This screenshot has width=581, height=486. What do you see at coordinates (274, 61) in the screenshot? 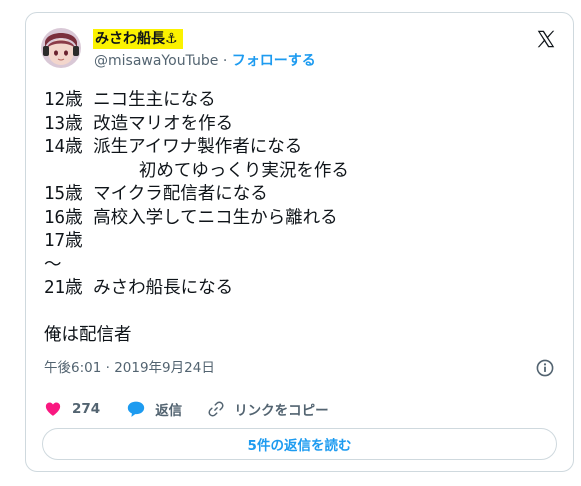
I see `follow-button: フォローする` at bounding box center [274, 61].